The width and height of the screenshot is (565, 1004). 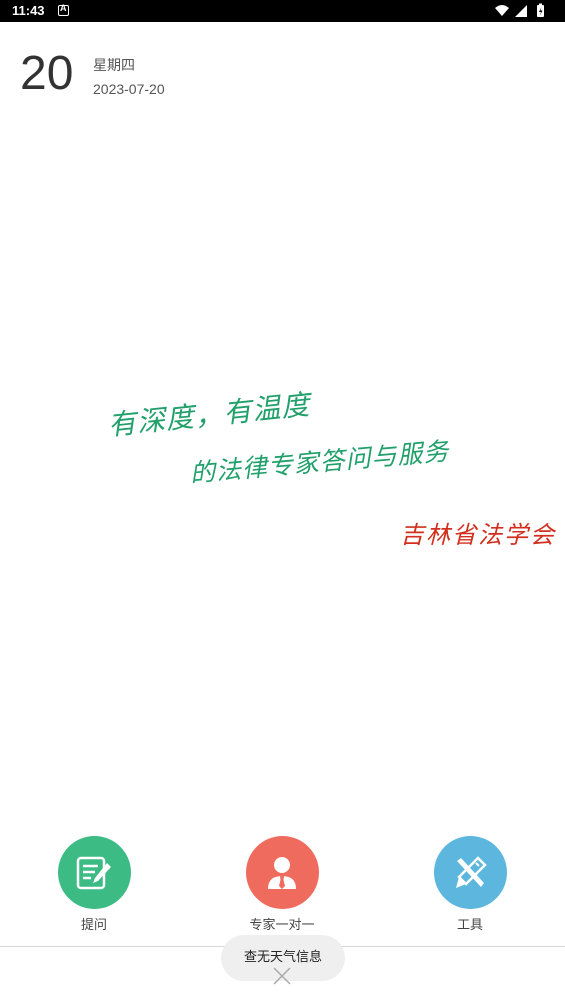 I want to click on ask-question-label: 提问, so click(x=93, y=925).